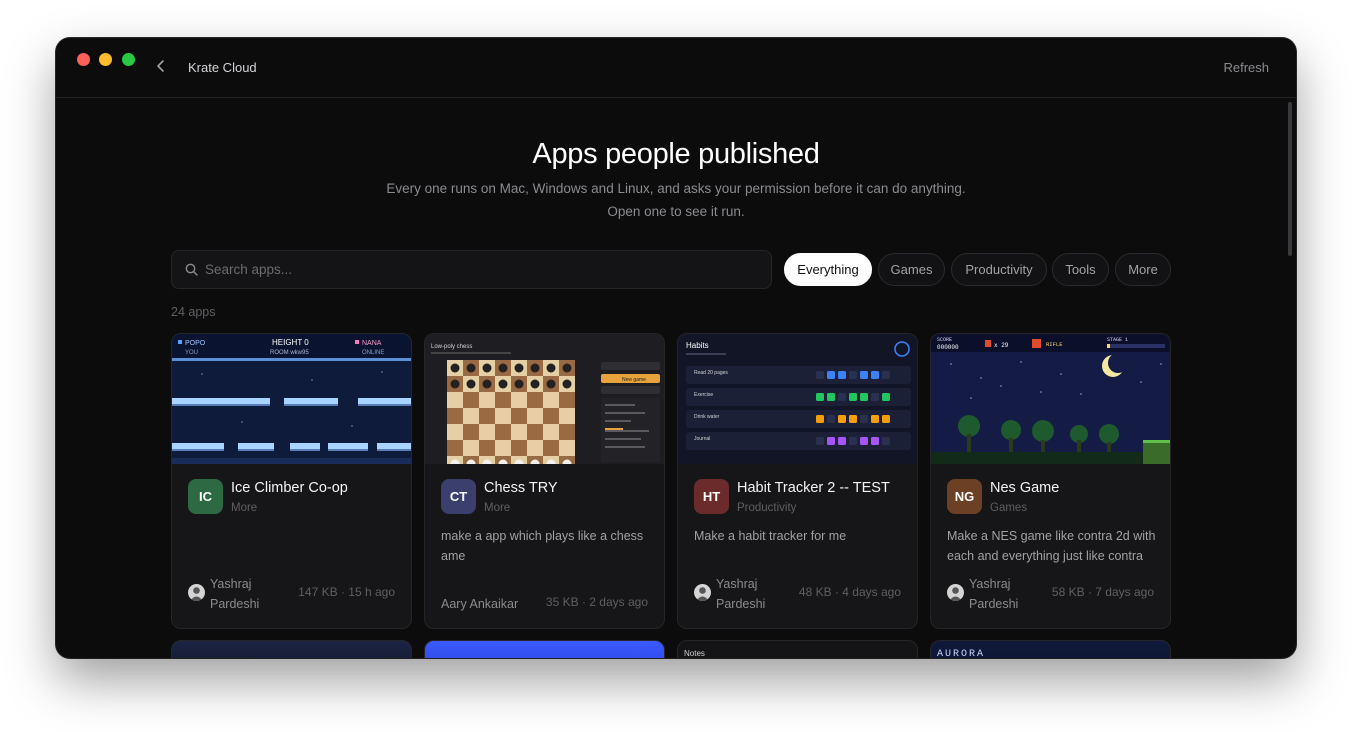 This screenshot has width=1352, height=732. What do you see at coordinates (676, 211) in the screenshot?
I see `page-subtitle-line-2: Open one to see it run.` at bounding box center [676, 211].